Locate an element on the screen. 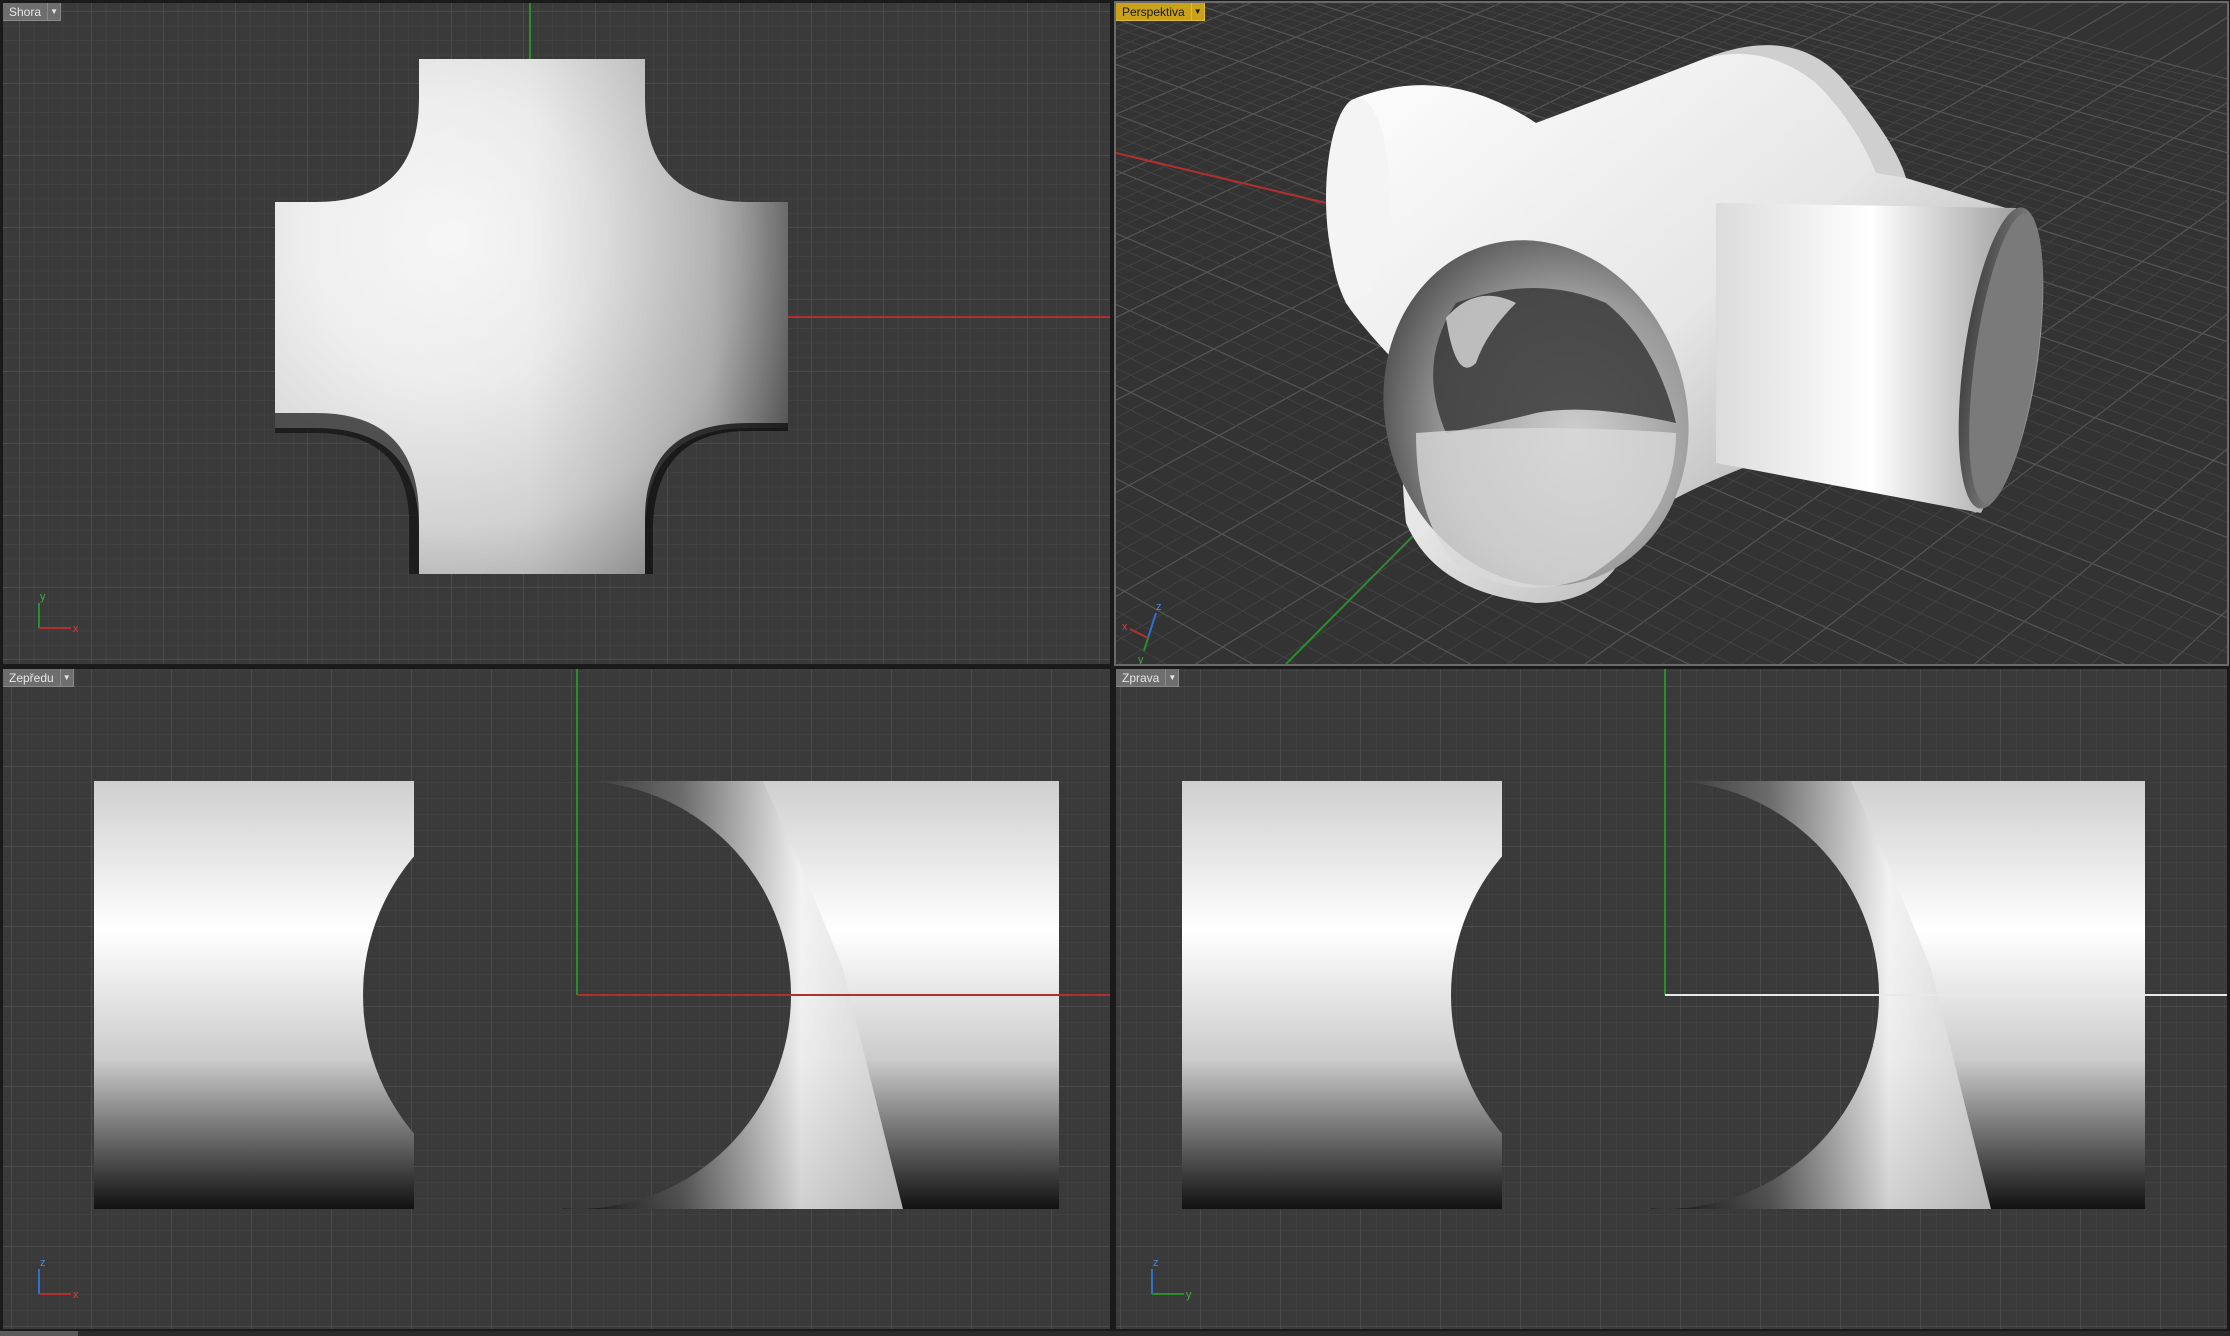 The image size is (2230, 1336). viewport-tab-front: Zepředu ▼ is located at coordinates (38, 678).